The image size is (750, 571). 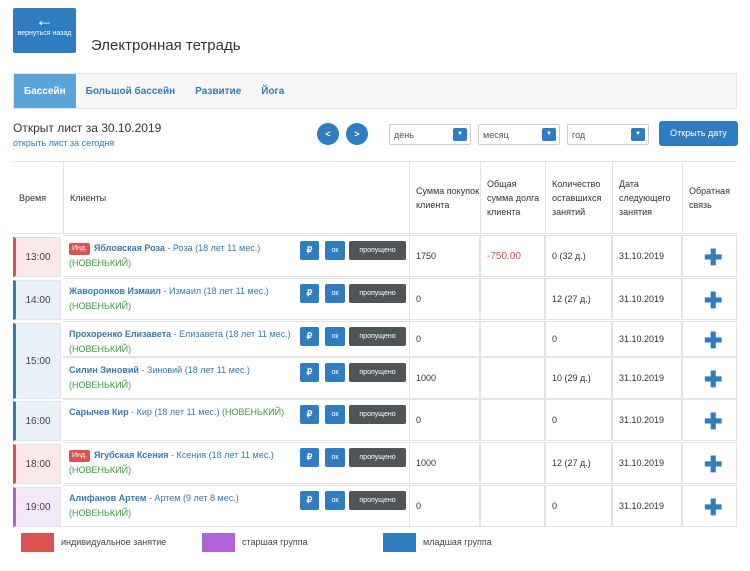 What do you see at coordinates (444, 197) in the screenshot?
I see `col-sum: Сумма покупок клиента` at bounding box center [444, 197].